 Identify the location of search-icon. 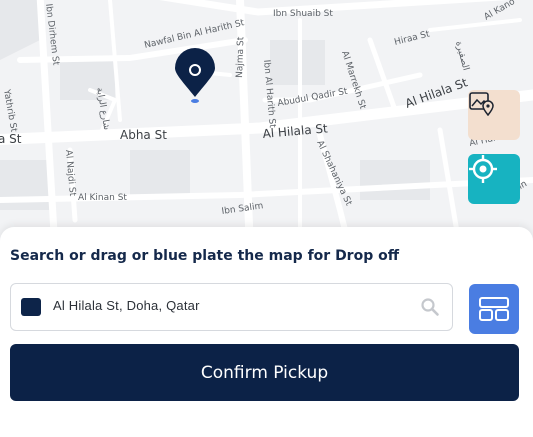
(430, 307).